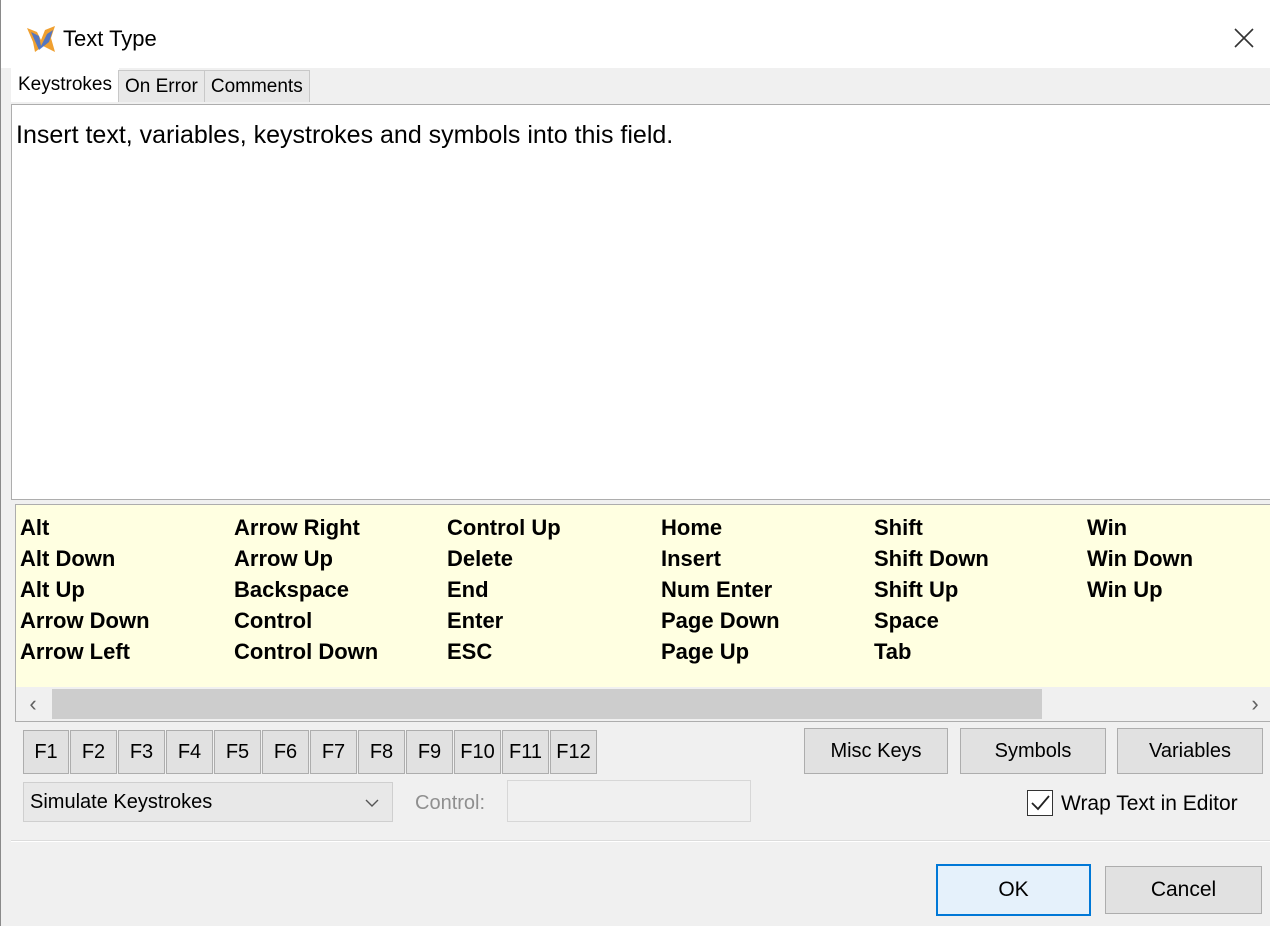  I want to click on tab-on-error: On Error, so click(161, 86).